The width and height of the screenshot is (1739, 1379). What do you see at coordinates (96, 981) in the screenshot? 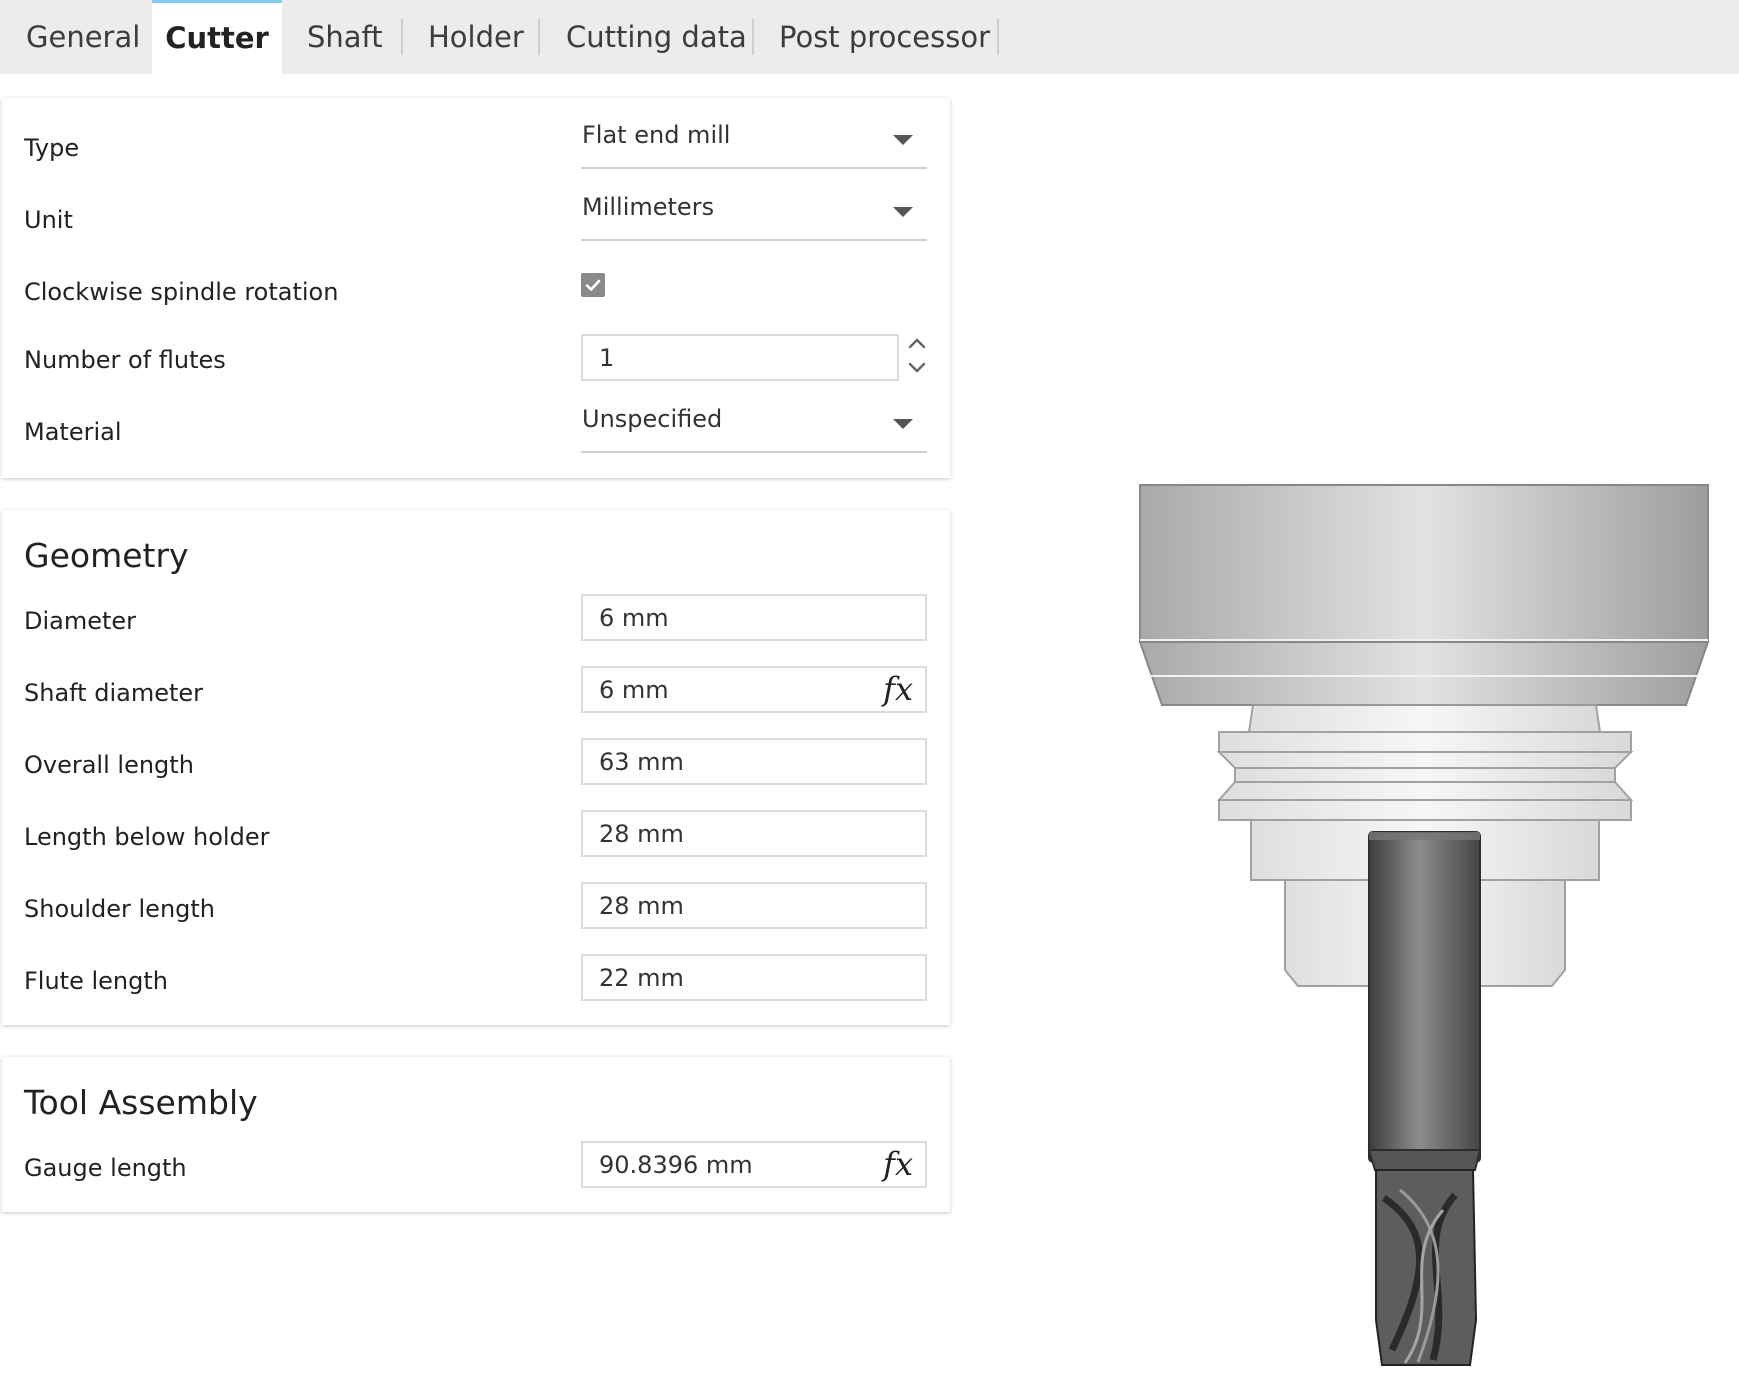
I see `flute-length-label: Flute length` at bounding box center [96, 981].